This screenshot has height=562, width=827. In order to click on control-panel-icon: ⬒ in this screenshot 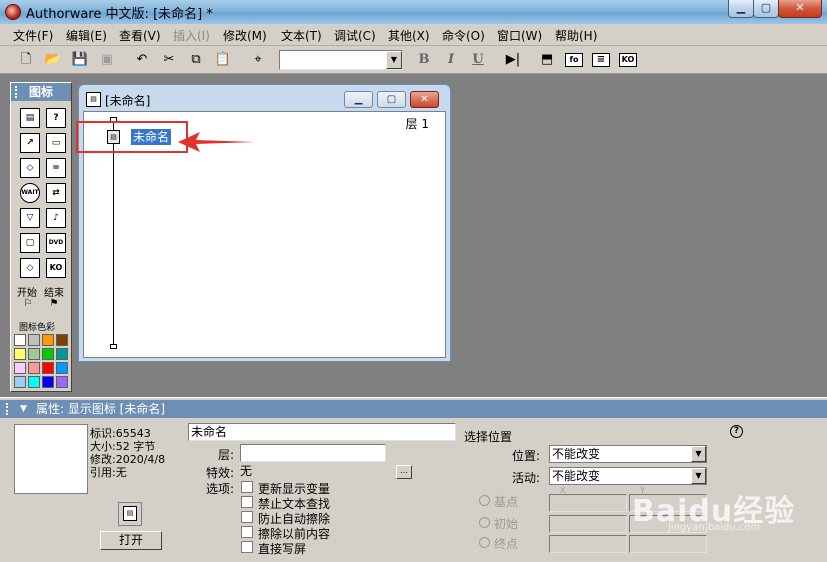, I will do `click(547, 60)`.